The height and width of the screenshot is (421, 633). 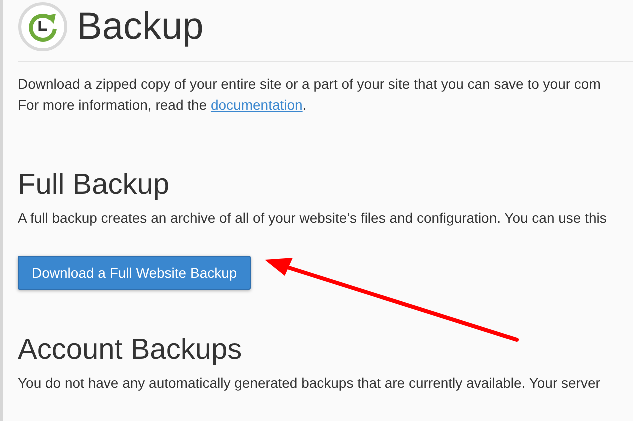 What do you see at coordinates (43, 27) in the screenshot?
I see `backup-clock-icon` at bounding box center [43, 27].